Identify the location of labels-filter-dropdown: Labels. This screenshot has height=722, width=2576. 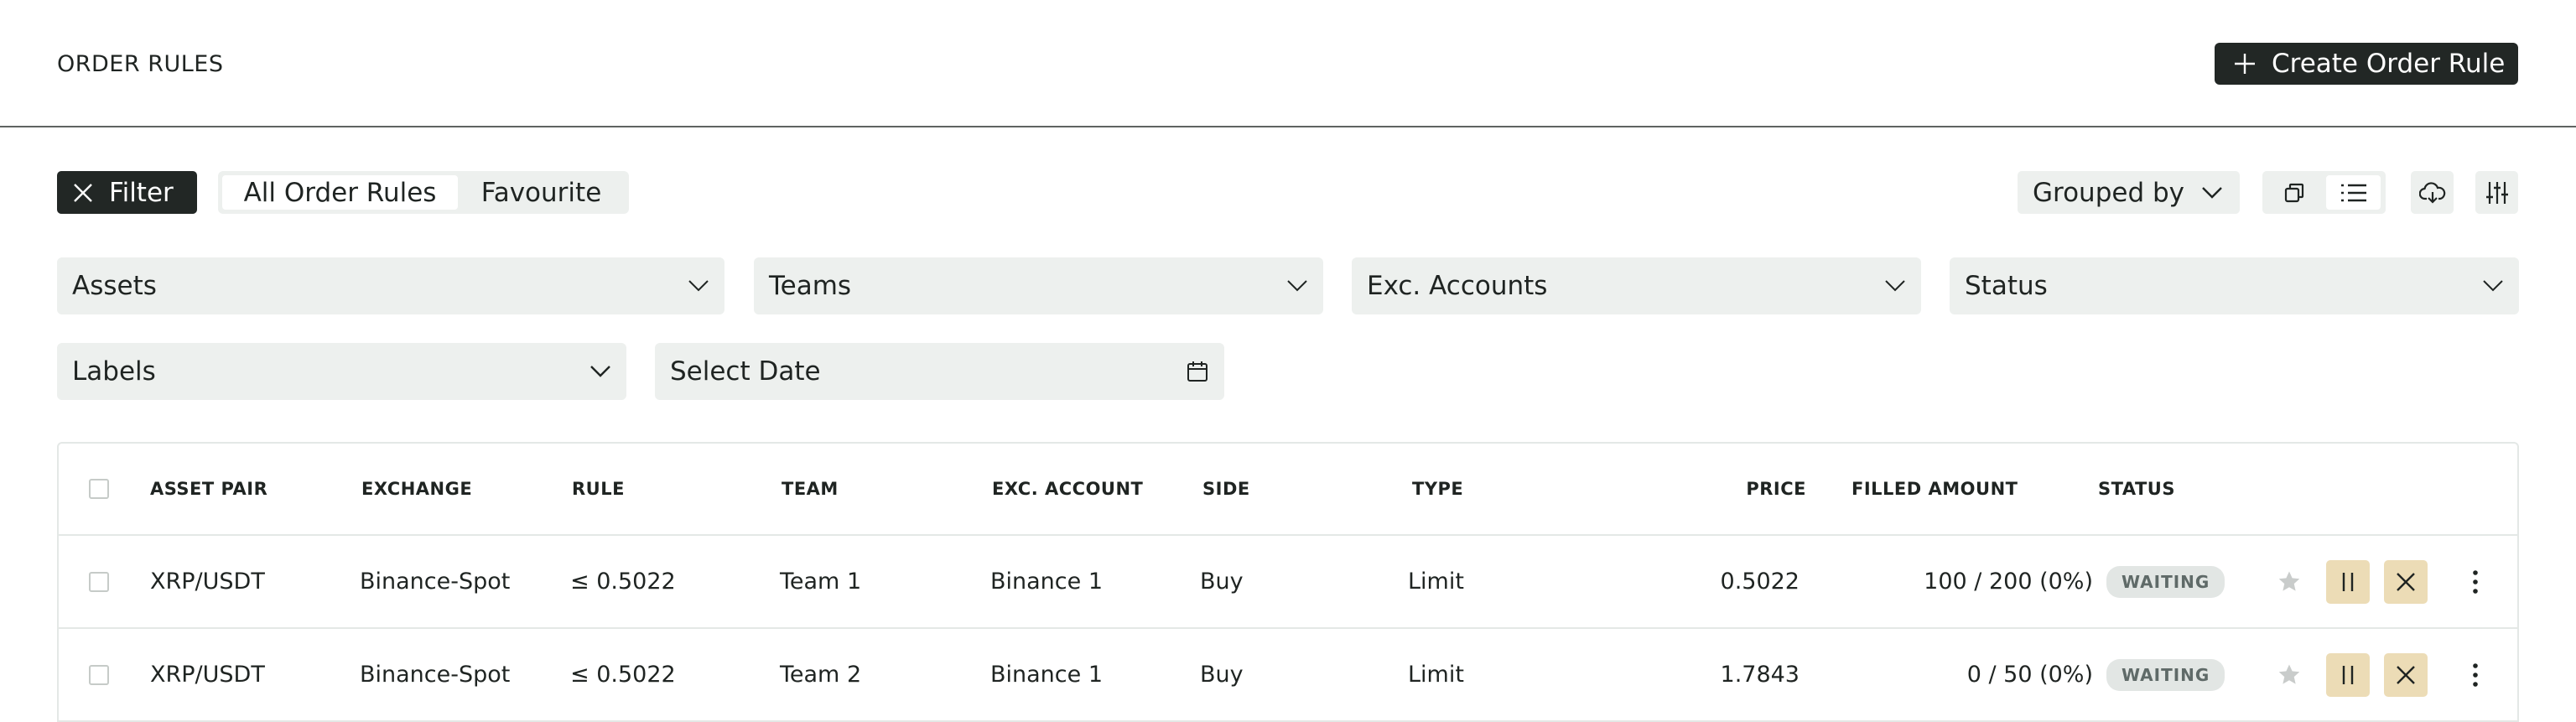
(341, 371).